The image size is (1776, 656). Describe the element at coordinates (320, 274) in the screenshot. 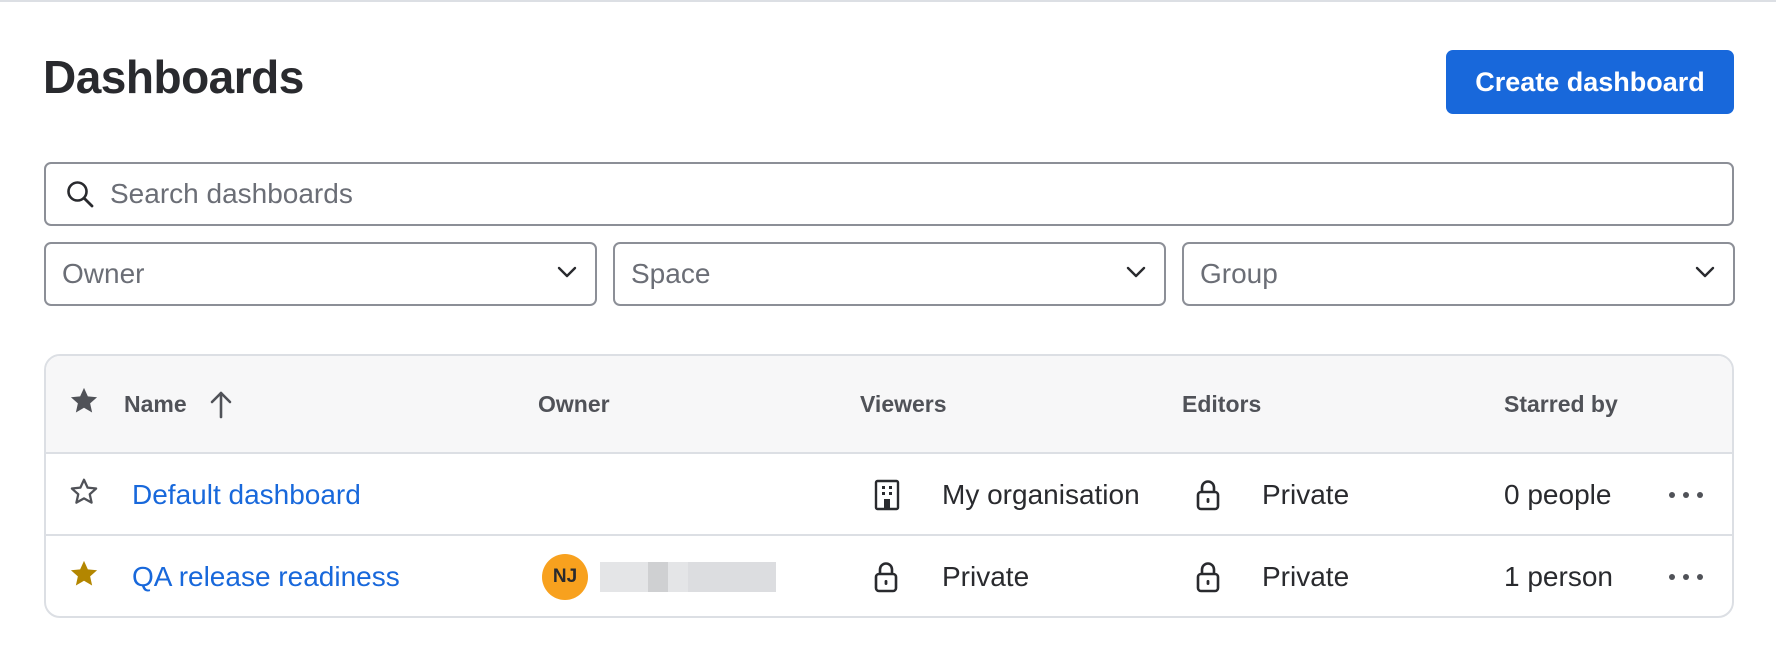

I see `owner-filter-select: Owner` at that location.